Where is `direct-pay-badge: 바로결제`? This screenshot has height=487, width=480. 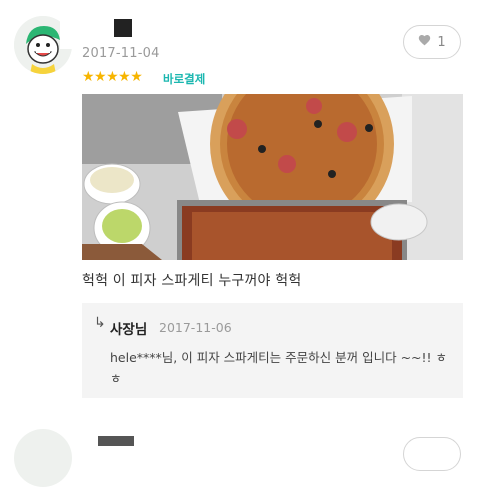
direct-pay-badge: 바로결제 is located at coordinates (184, 79).